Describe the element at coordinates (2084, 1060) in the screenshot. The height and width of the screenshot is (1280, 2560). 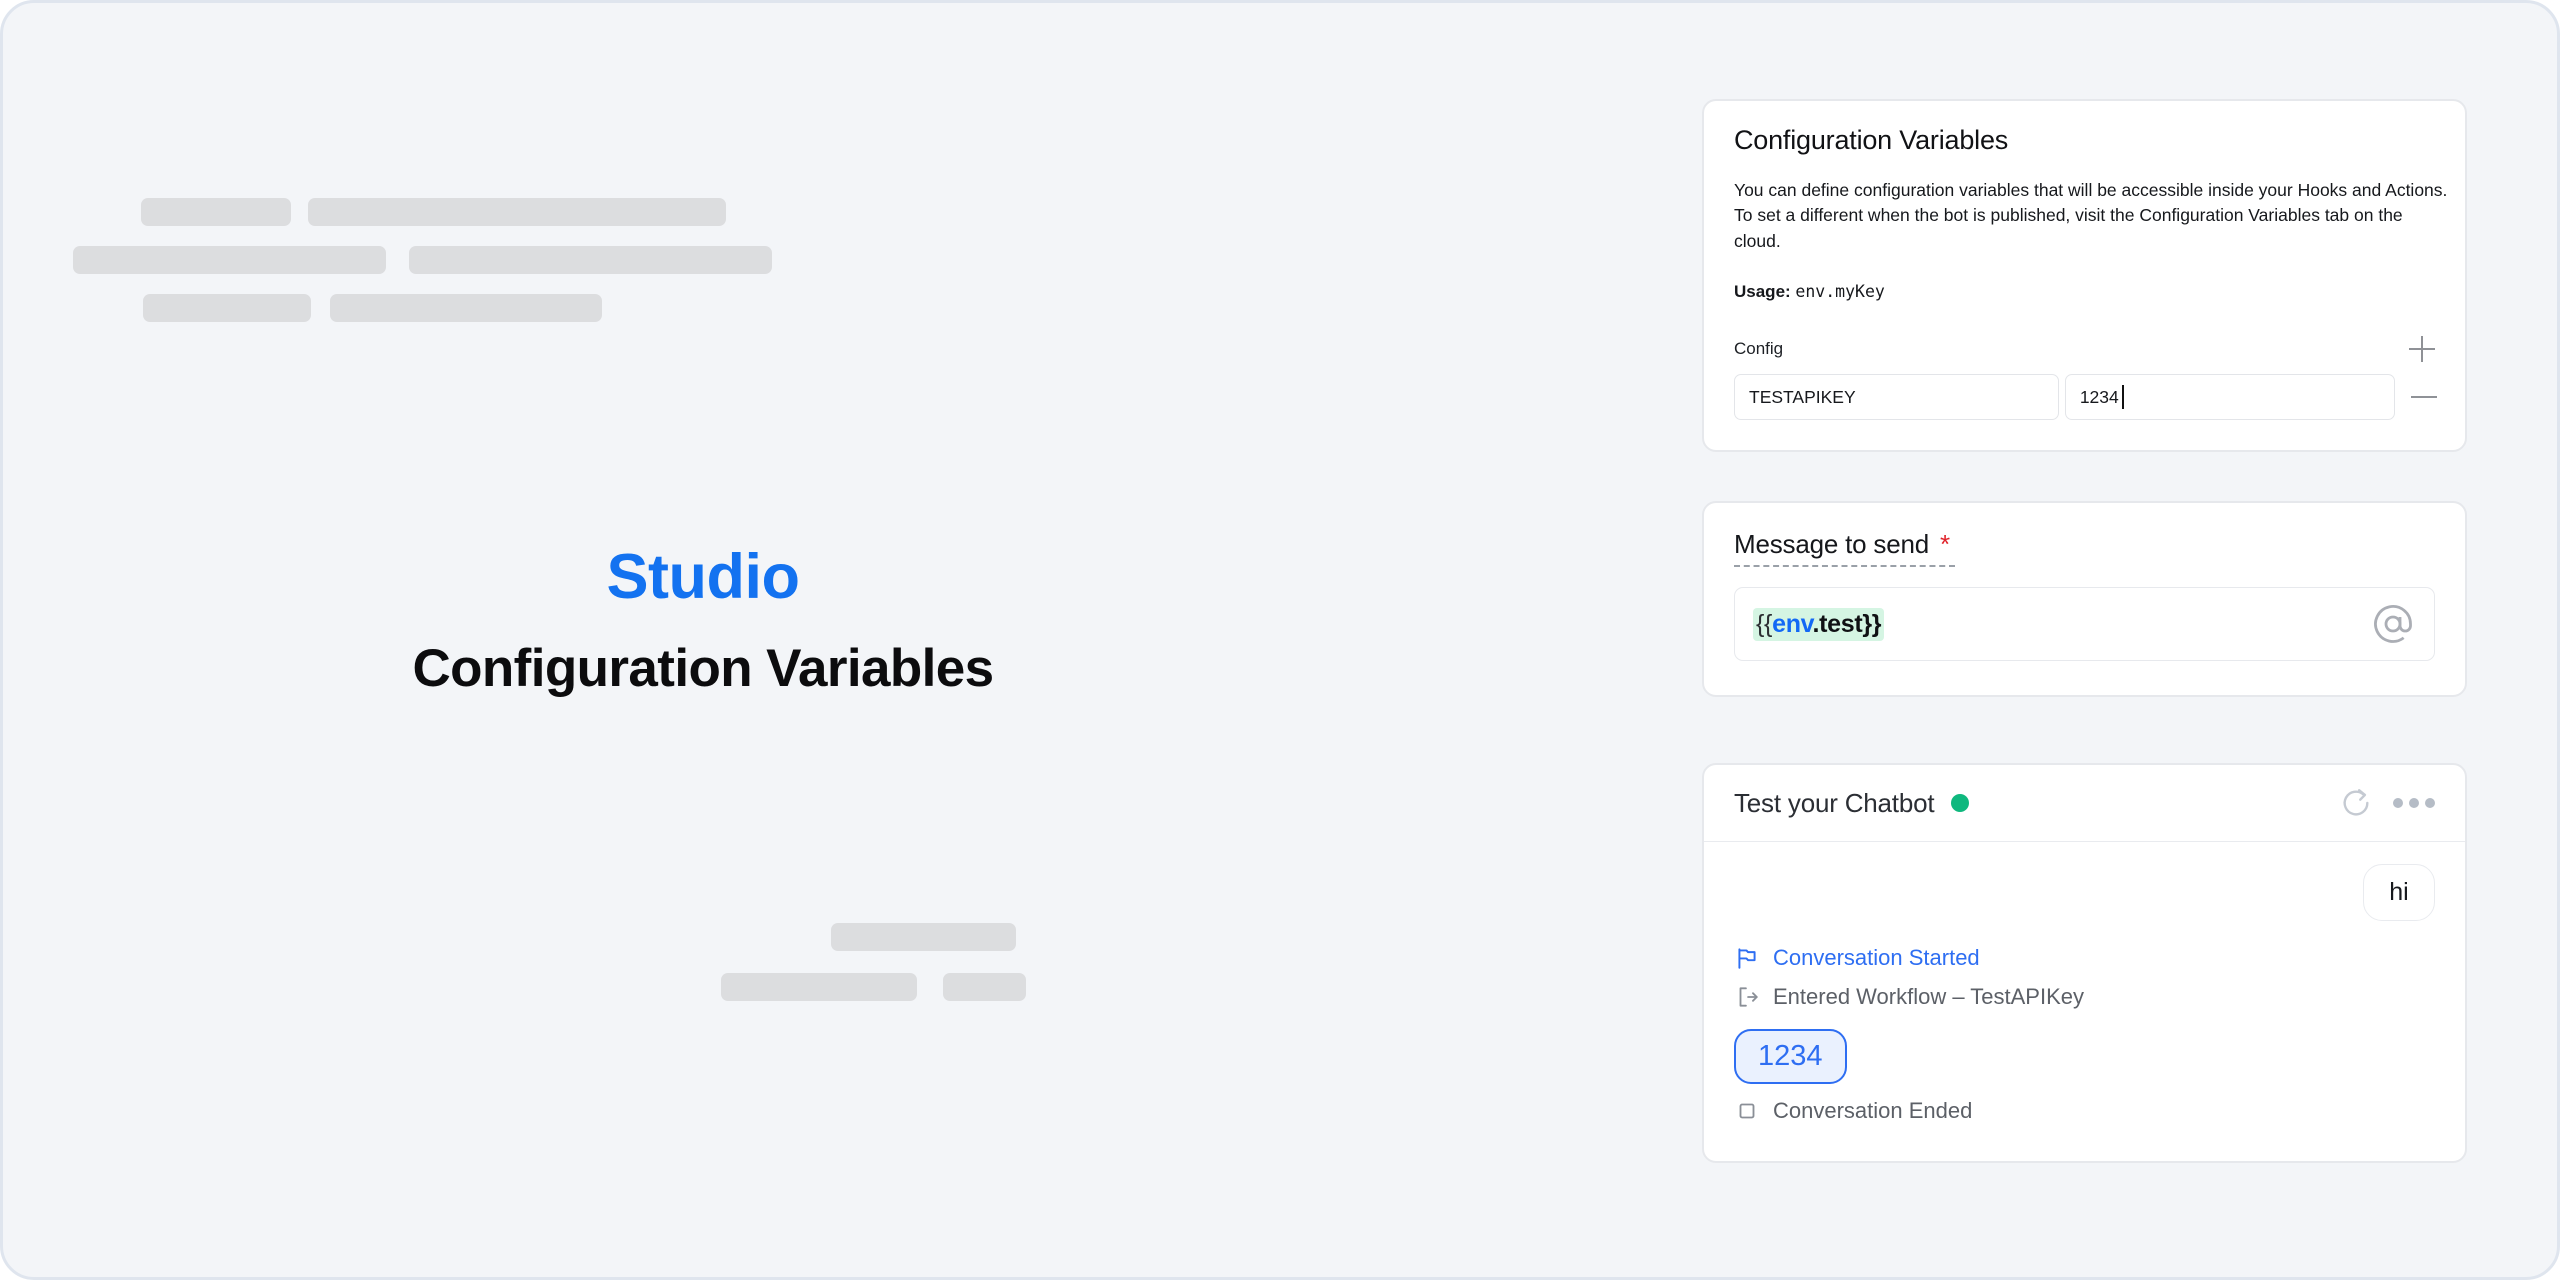
I see `bot-reply-row: 1234` at that location.